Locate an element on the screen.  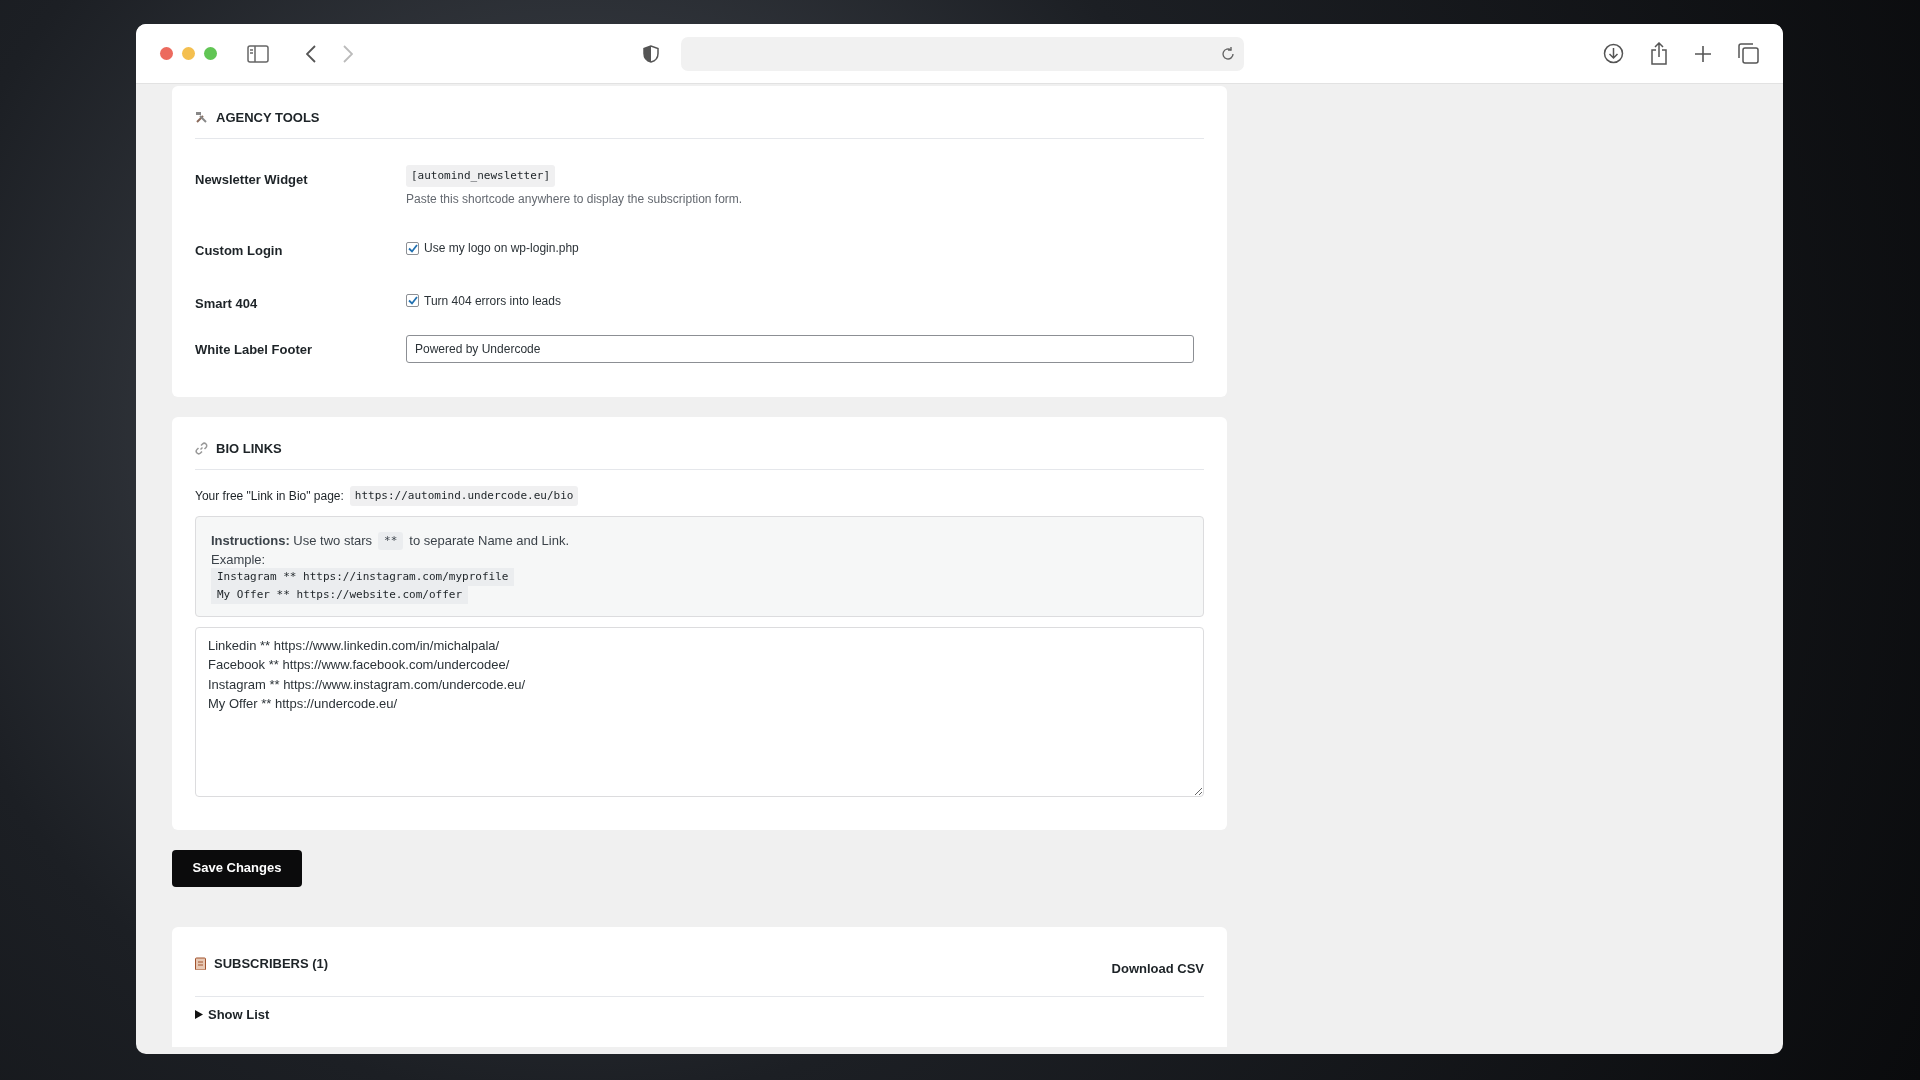
show-list-toggle: Show List is located at coordinates (232, 1015).